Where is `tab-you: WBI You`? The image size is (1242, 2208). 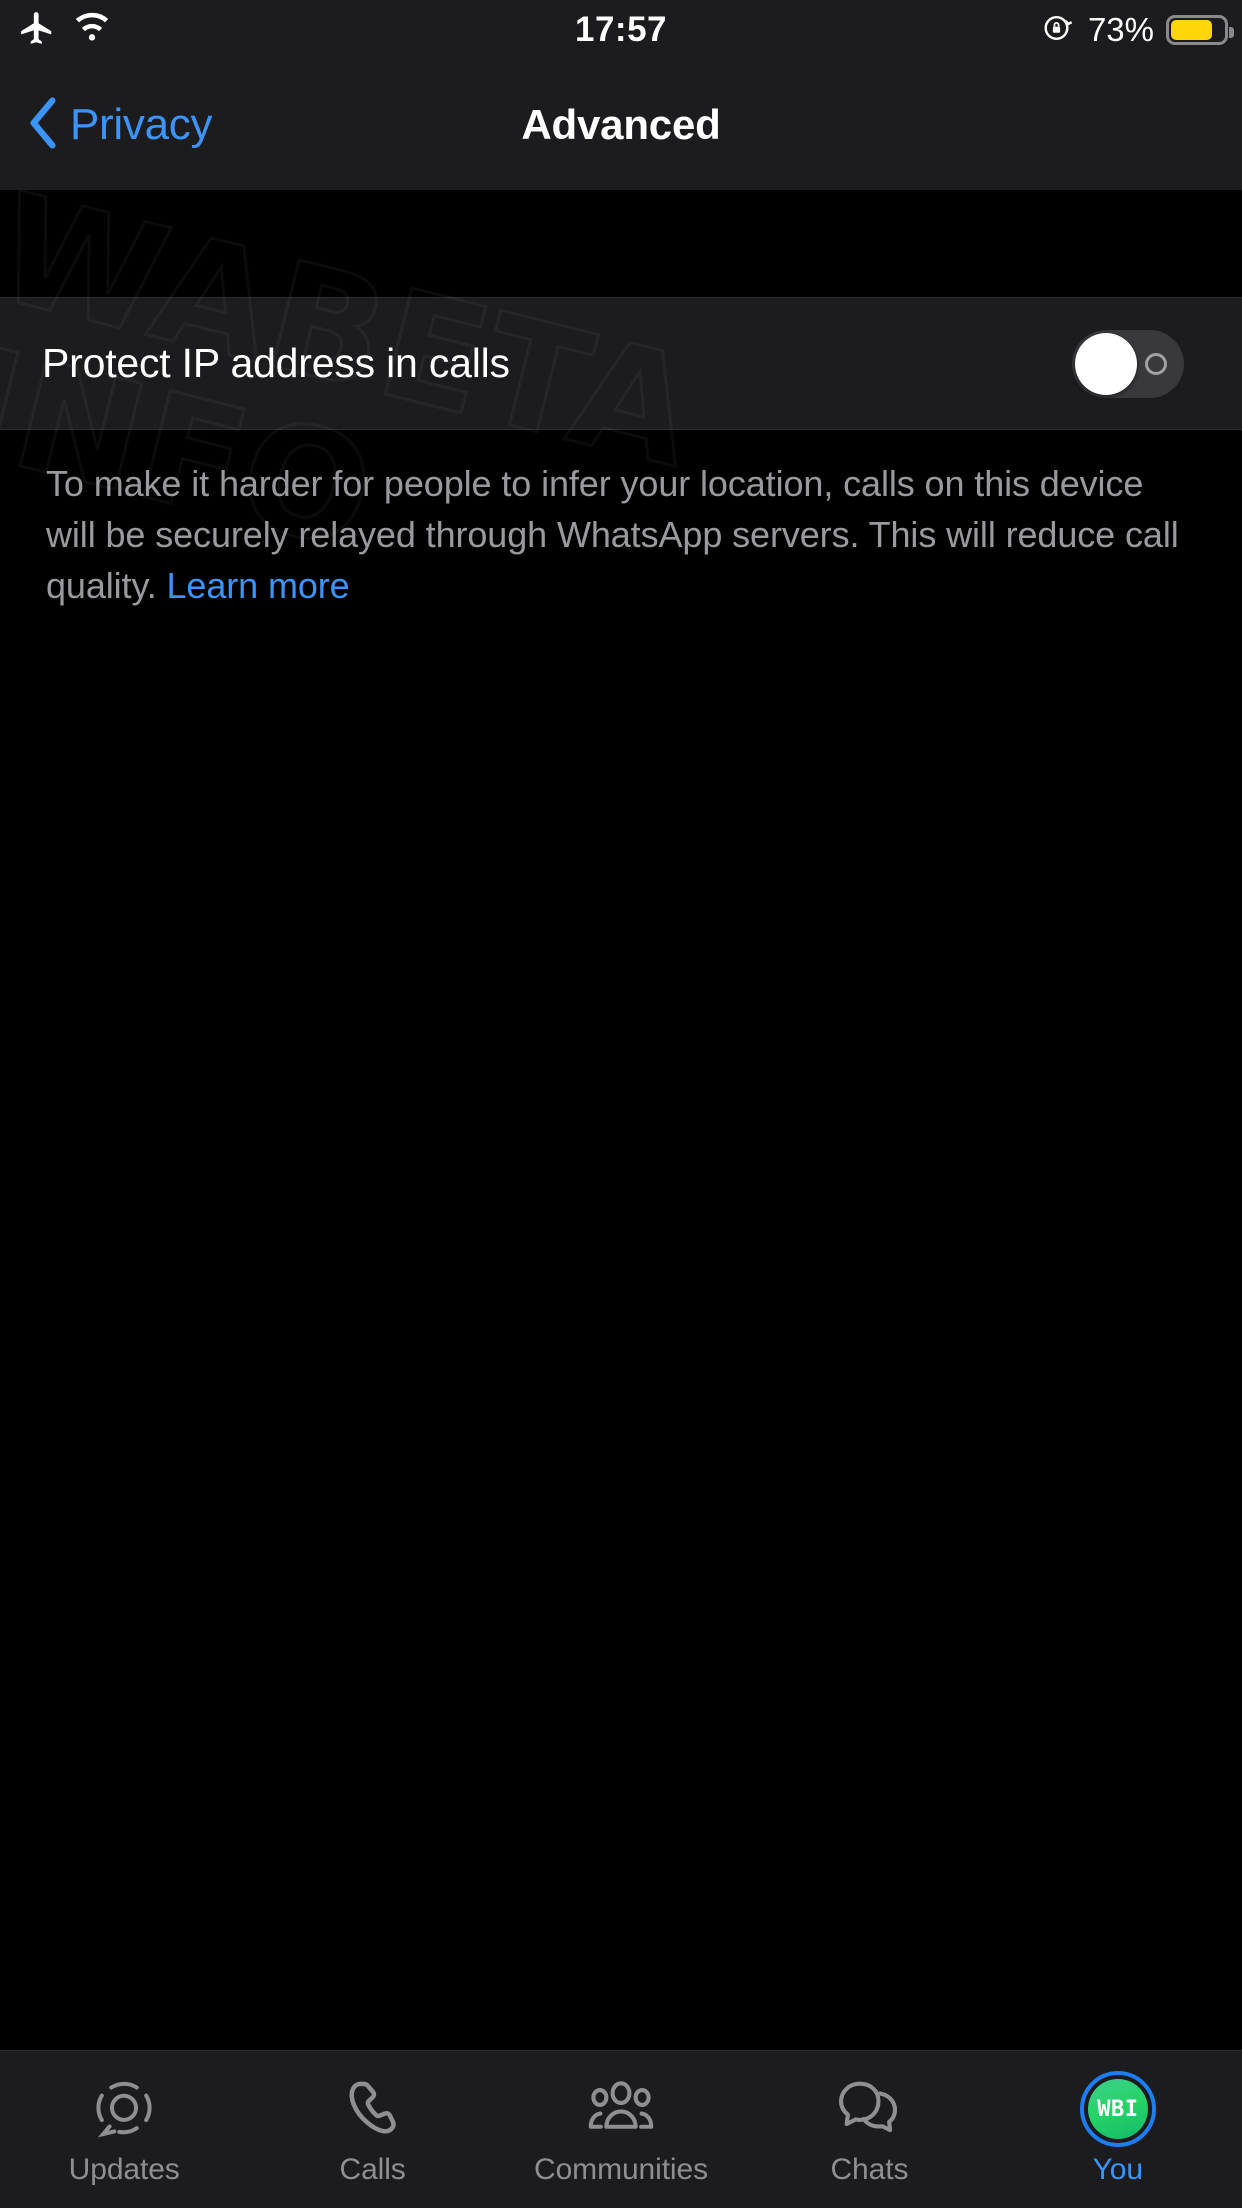
tab-you: WBI You is located at coordinates (1118, 2129).